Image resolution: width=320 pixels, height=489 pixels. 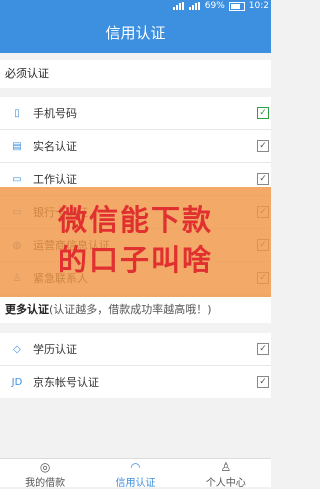 I want to click on more-item-row: ◇ 学历认证 ✓, so click(x=135, y=349).